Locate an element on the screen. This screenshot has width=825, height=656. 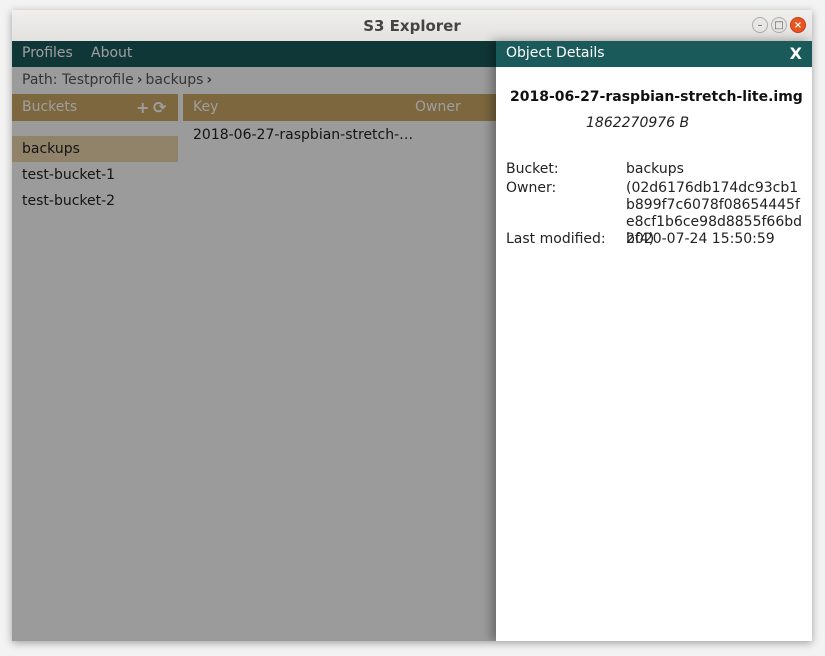
title-bar: S3 Explorer – □ × is located at coordinates (412, 26).